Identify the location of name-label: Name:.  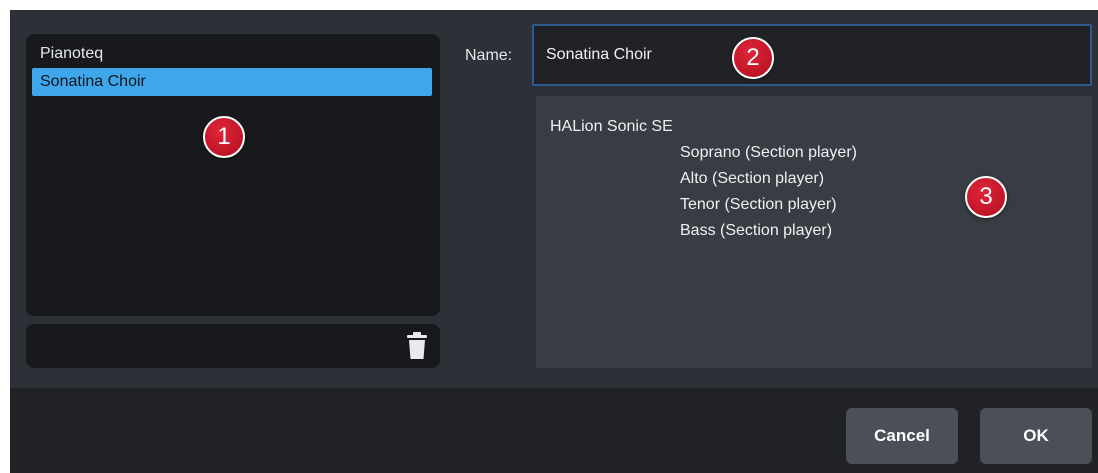
(489, 55).